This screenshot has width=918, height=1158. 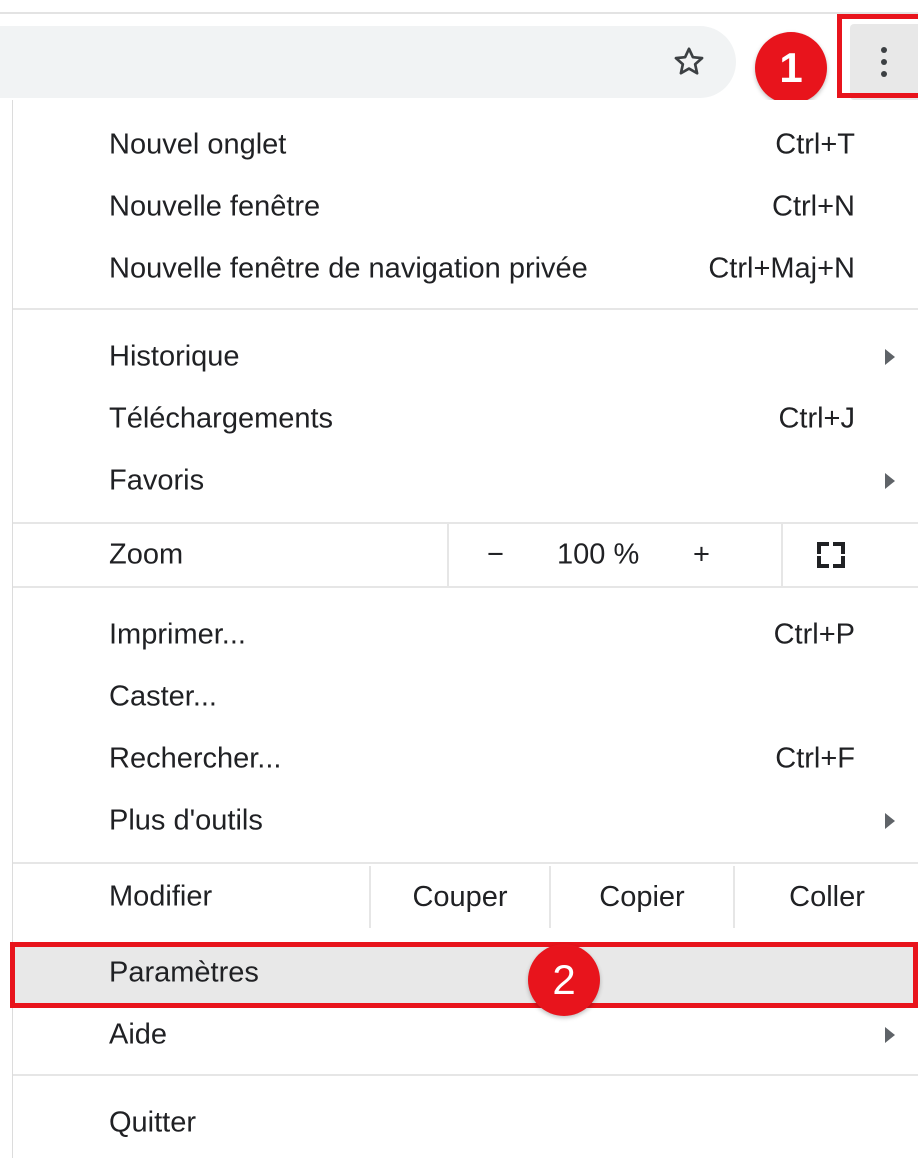 I want to click on menu-row-edit: Modifier Couper Copier Coller, so click(x=465, y=897).